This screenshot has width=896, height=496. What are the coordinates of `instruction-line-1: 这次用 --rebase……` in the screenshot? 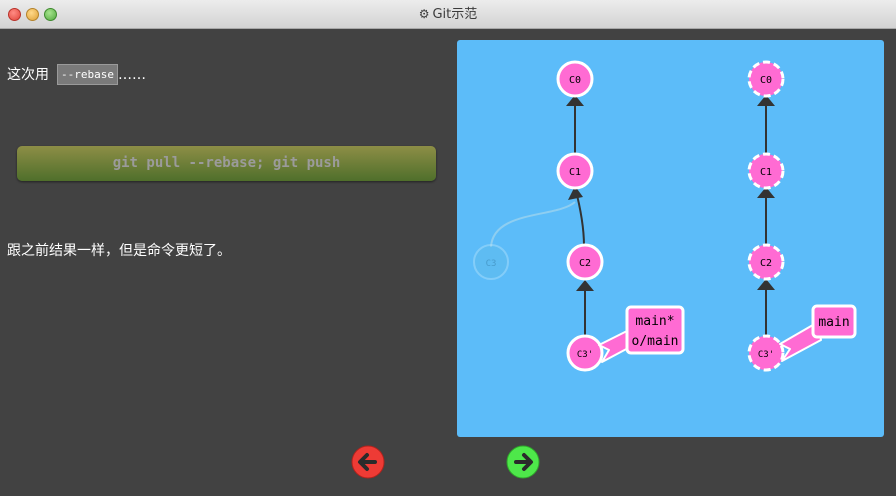 It's located at (76, 74).